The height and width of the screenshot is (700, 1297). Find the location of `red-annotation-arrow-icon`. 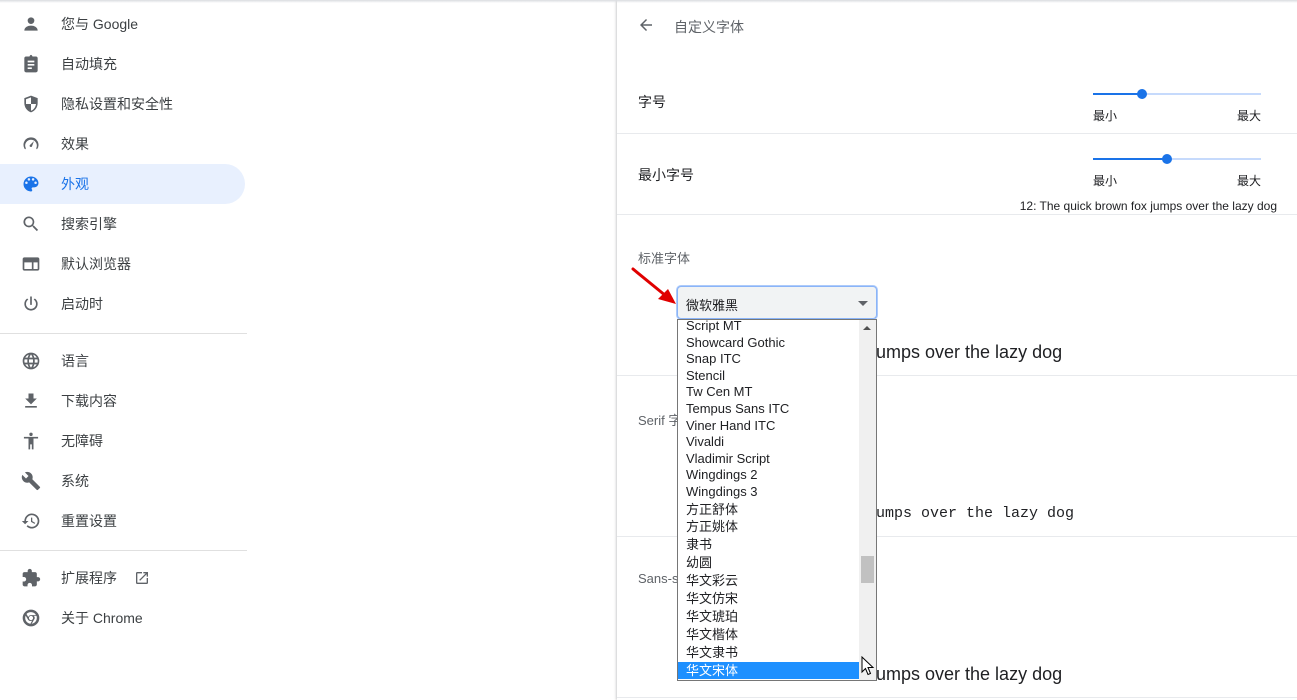

red-annotation-arrow-icon is located at coordinates (653, 285).